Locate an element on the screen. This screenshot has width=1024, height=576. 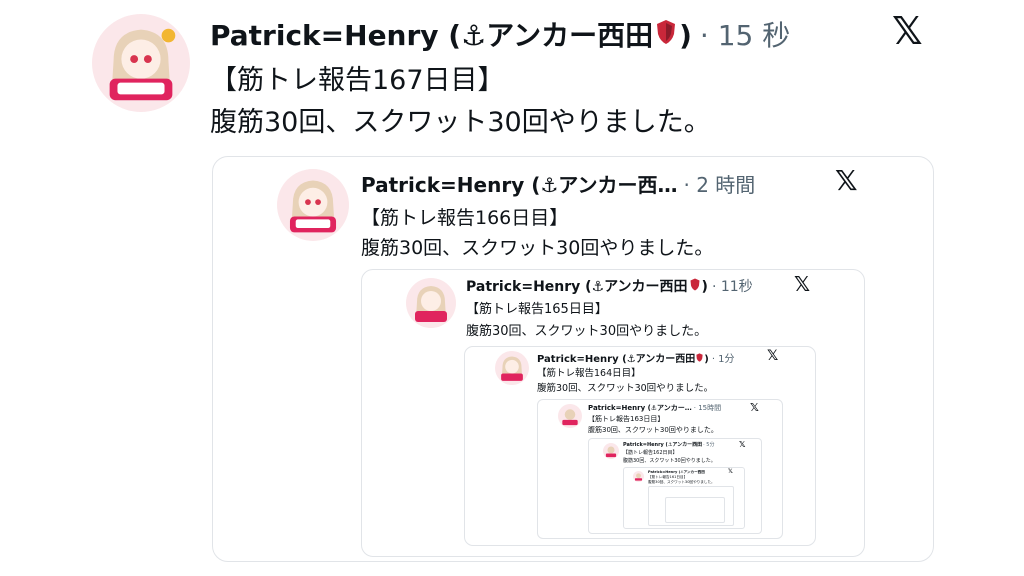
tweet-text-line1: 【筋トレ報告164日目】 is located at coordinates (589, 373).